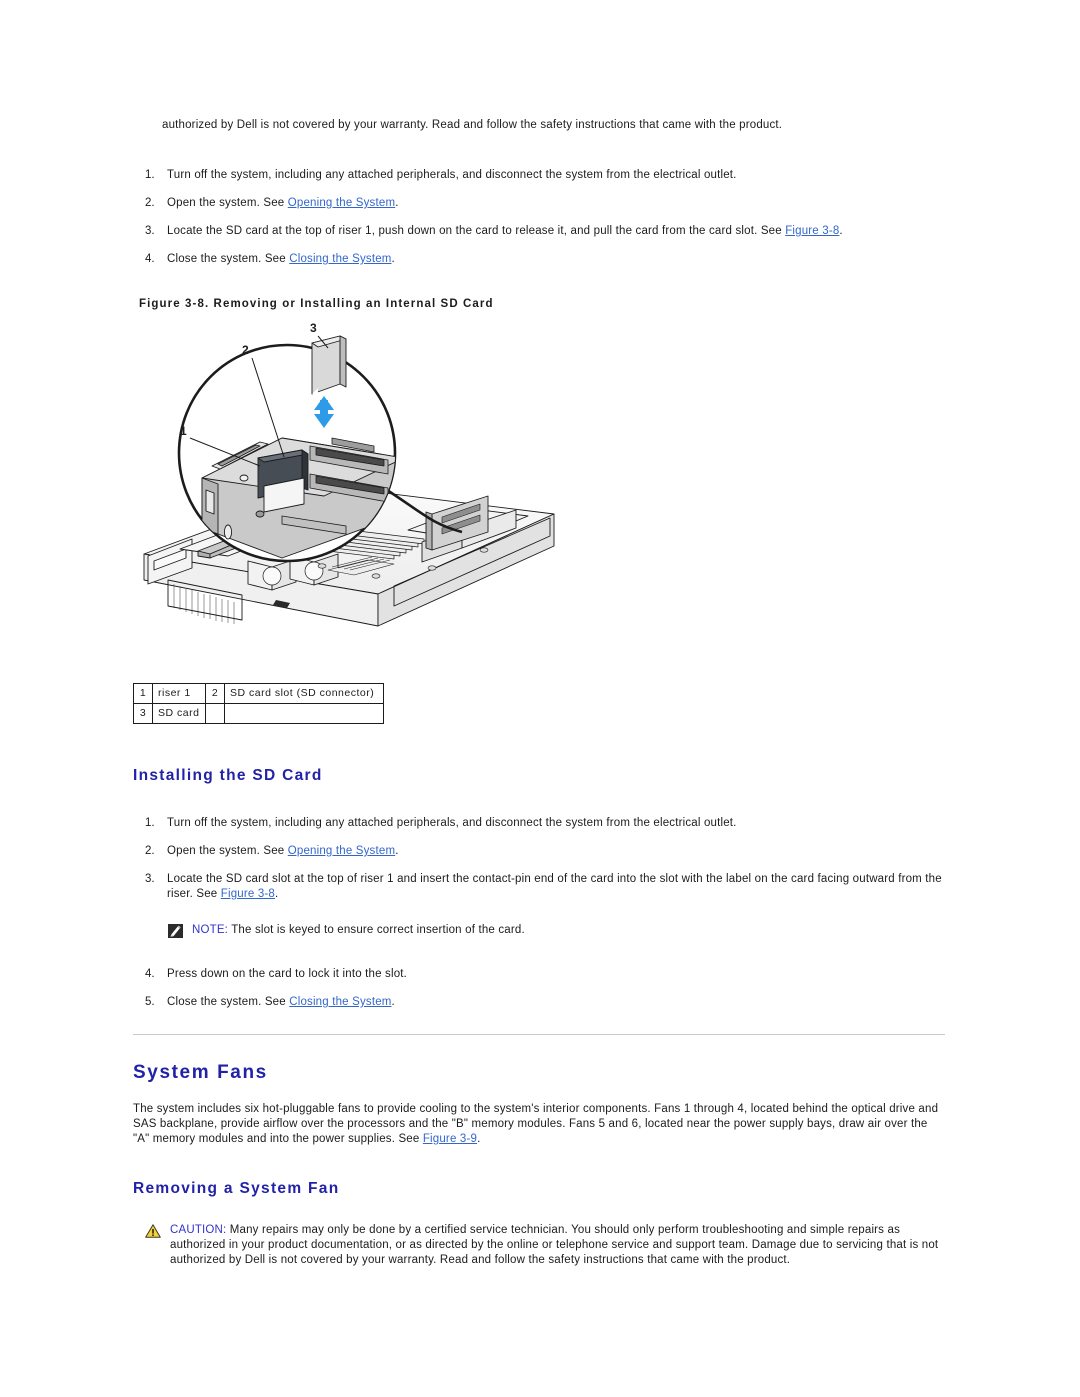 This screenshot has width=1080, height=1397. I want to click on warning-triangle-icon, so click(153, 1233).